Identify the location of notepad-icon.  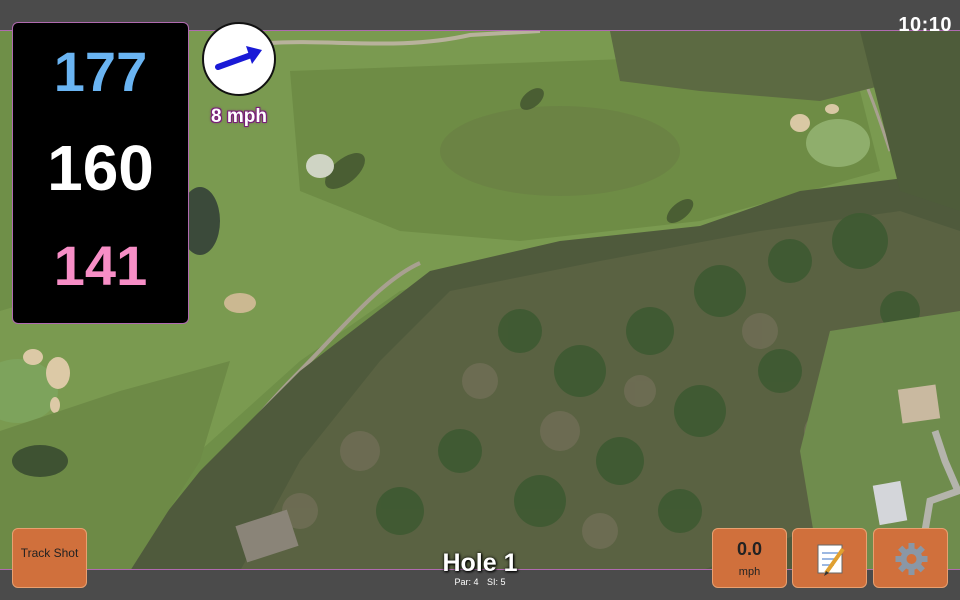
(831, 560).